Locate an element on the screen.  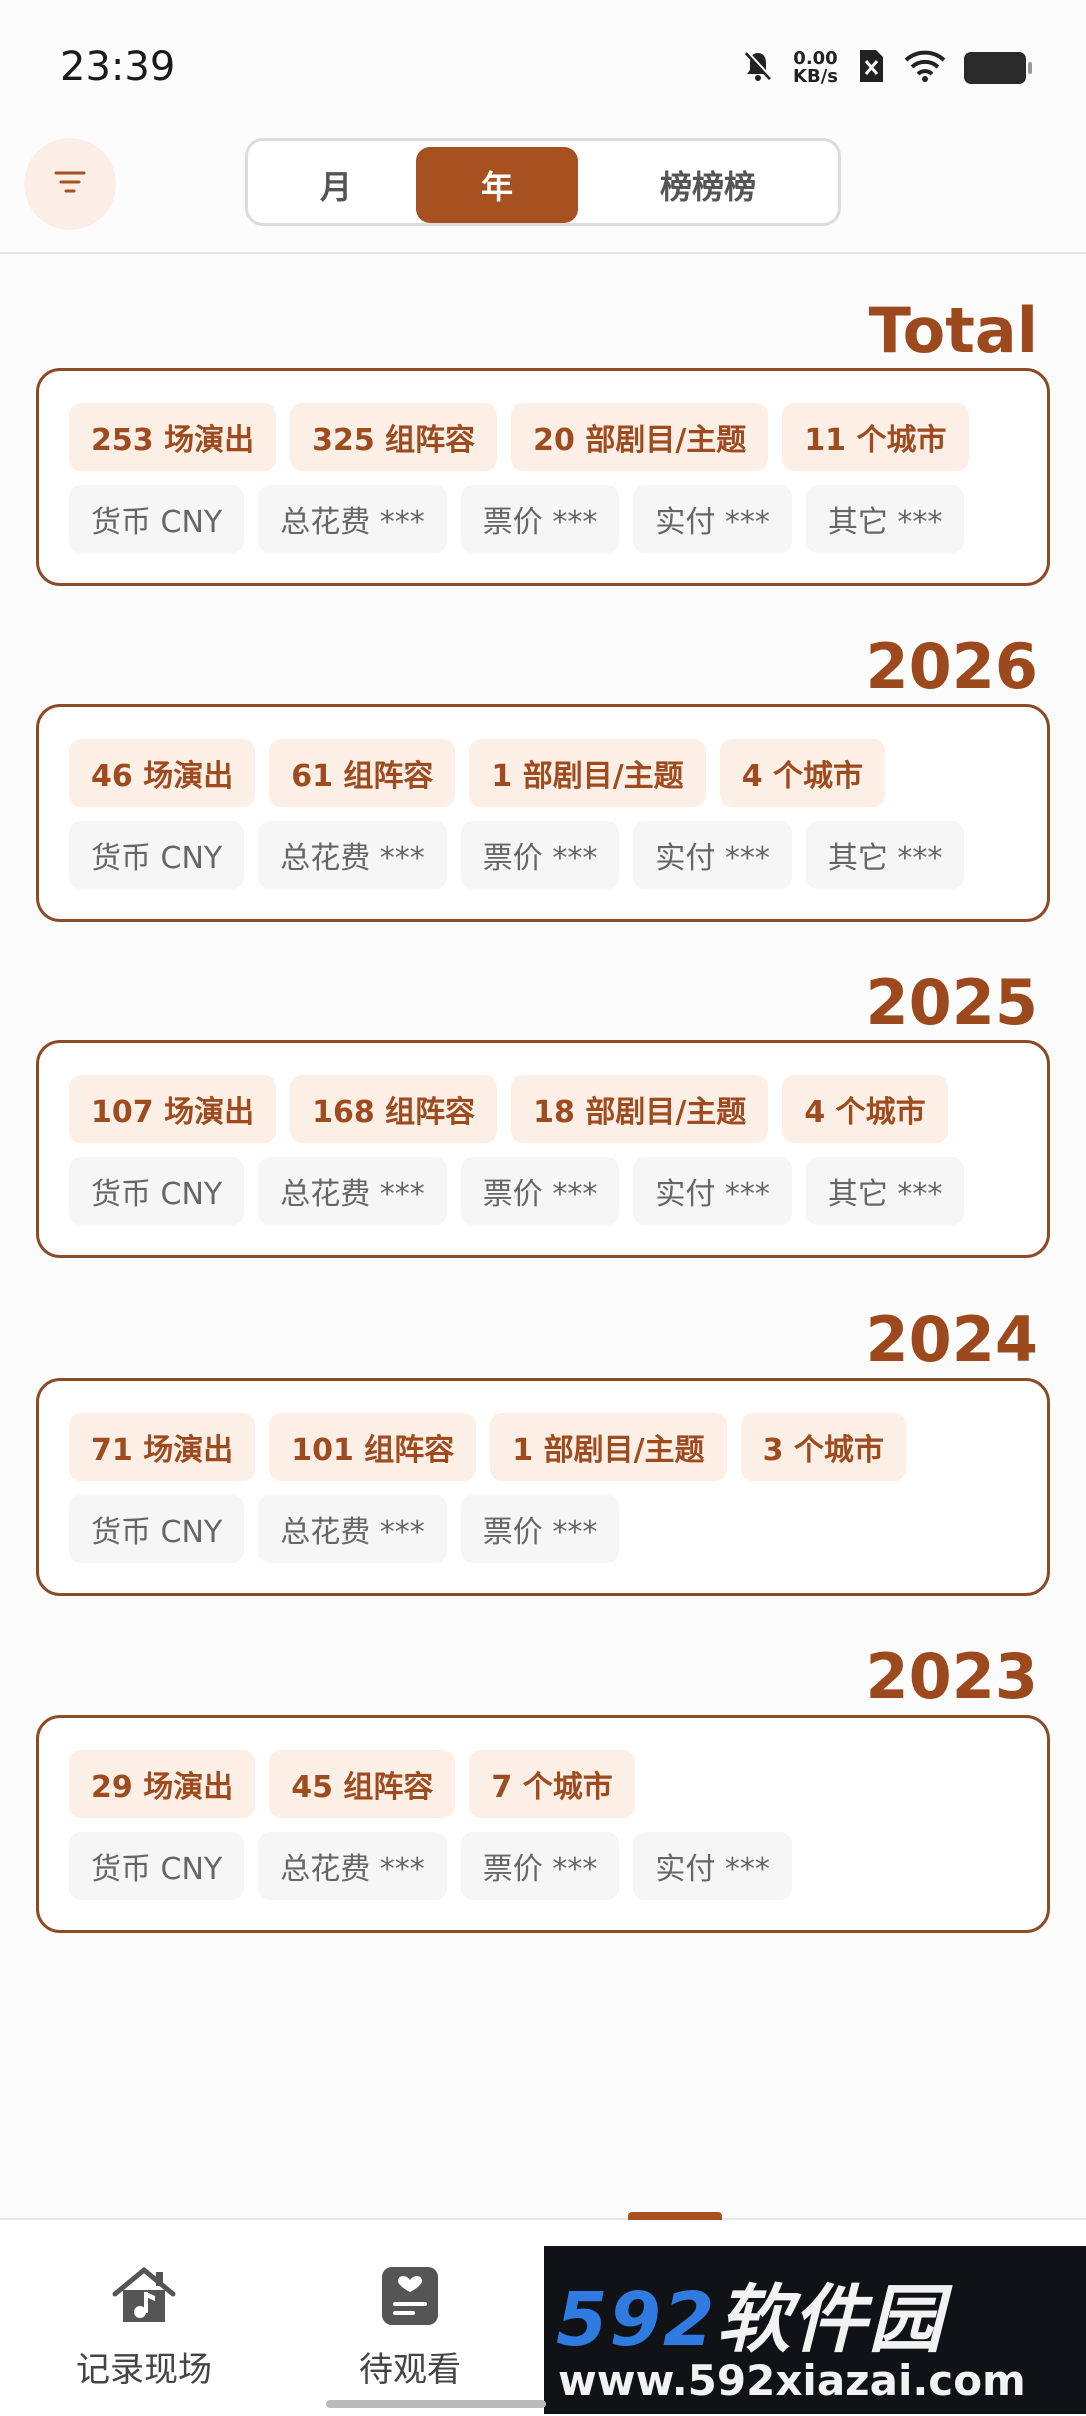
active-nav-indicator is located at coordinates (675, 2216).